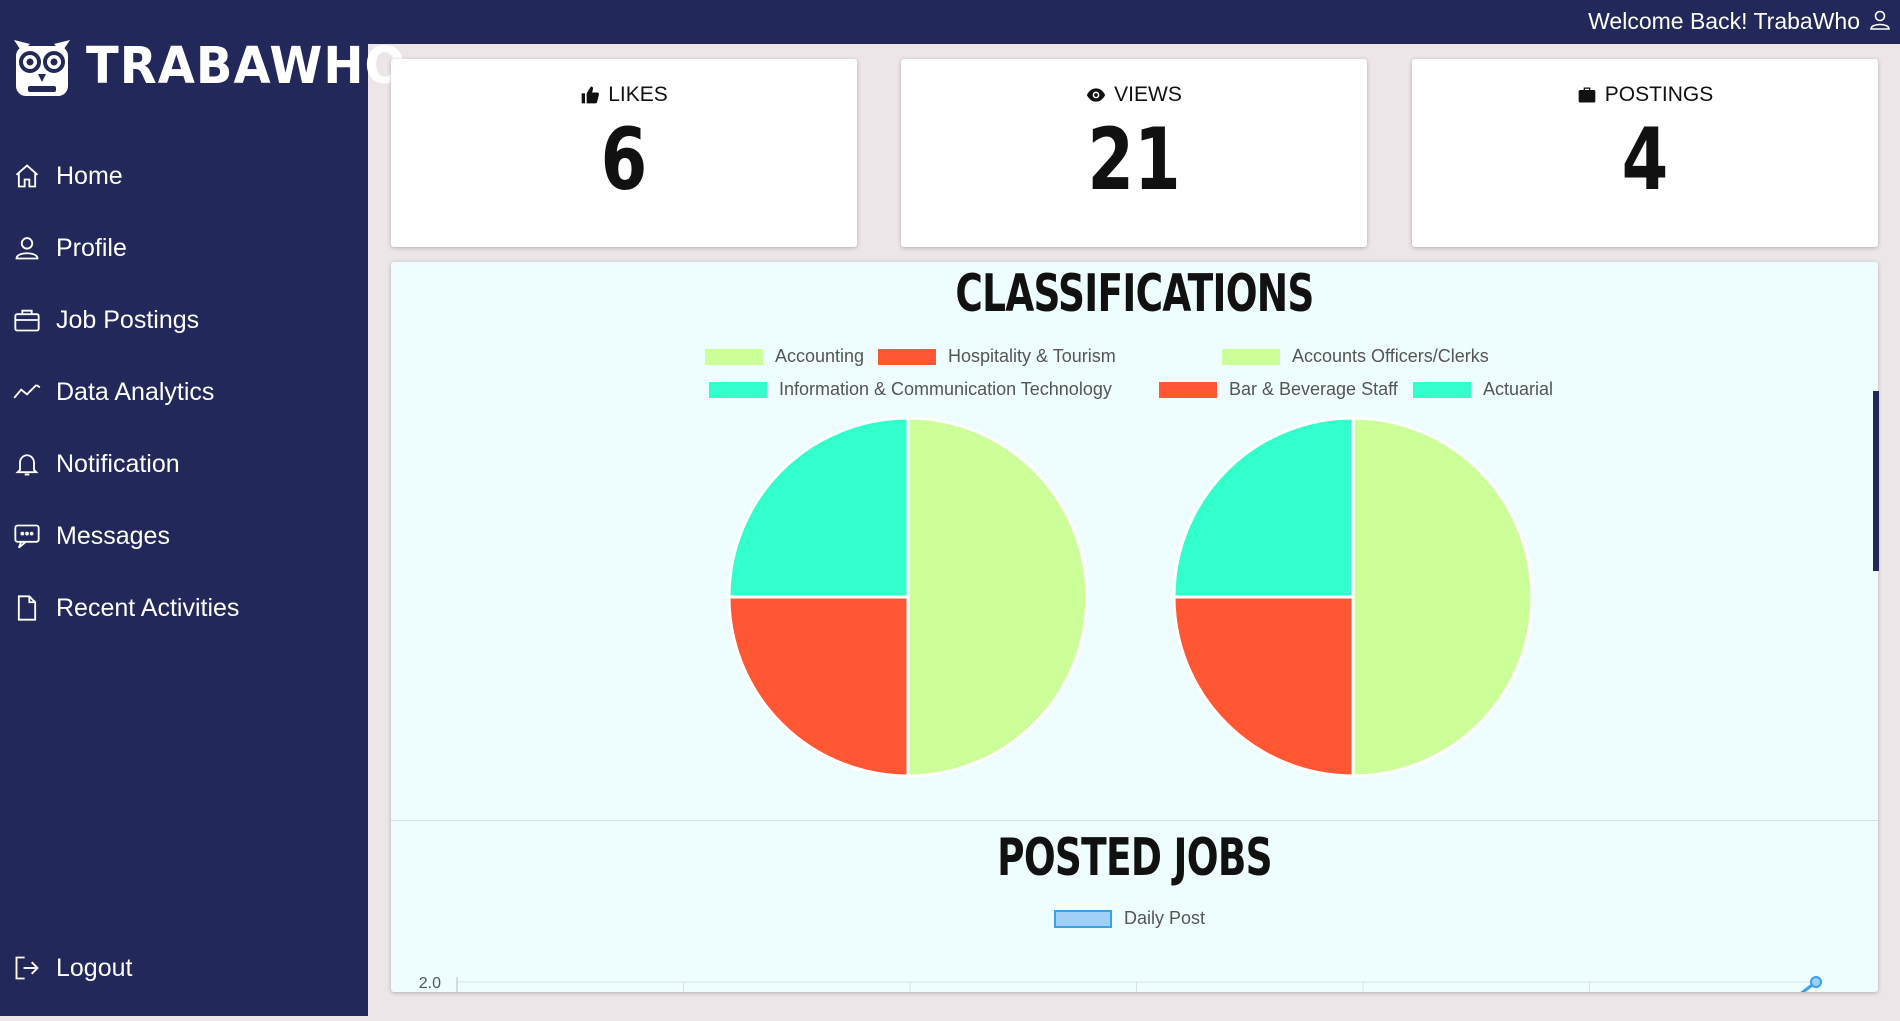  I want to click on legend-item: Accounting, so click(784, 356).